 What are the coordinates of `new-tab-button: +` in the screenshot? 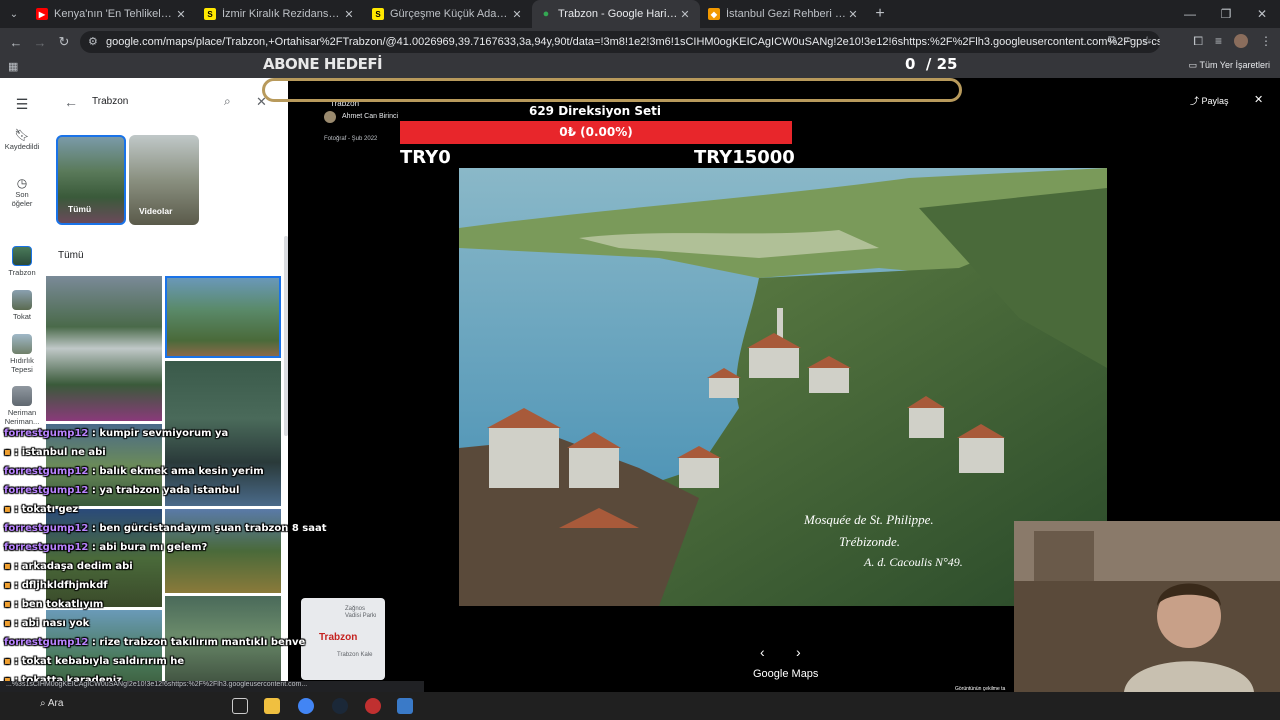 It's located at (880, 14).